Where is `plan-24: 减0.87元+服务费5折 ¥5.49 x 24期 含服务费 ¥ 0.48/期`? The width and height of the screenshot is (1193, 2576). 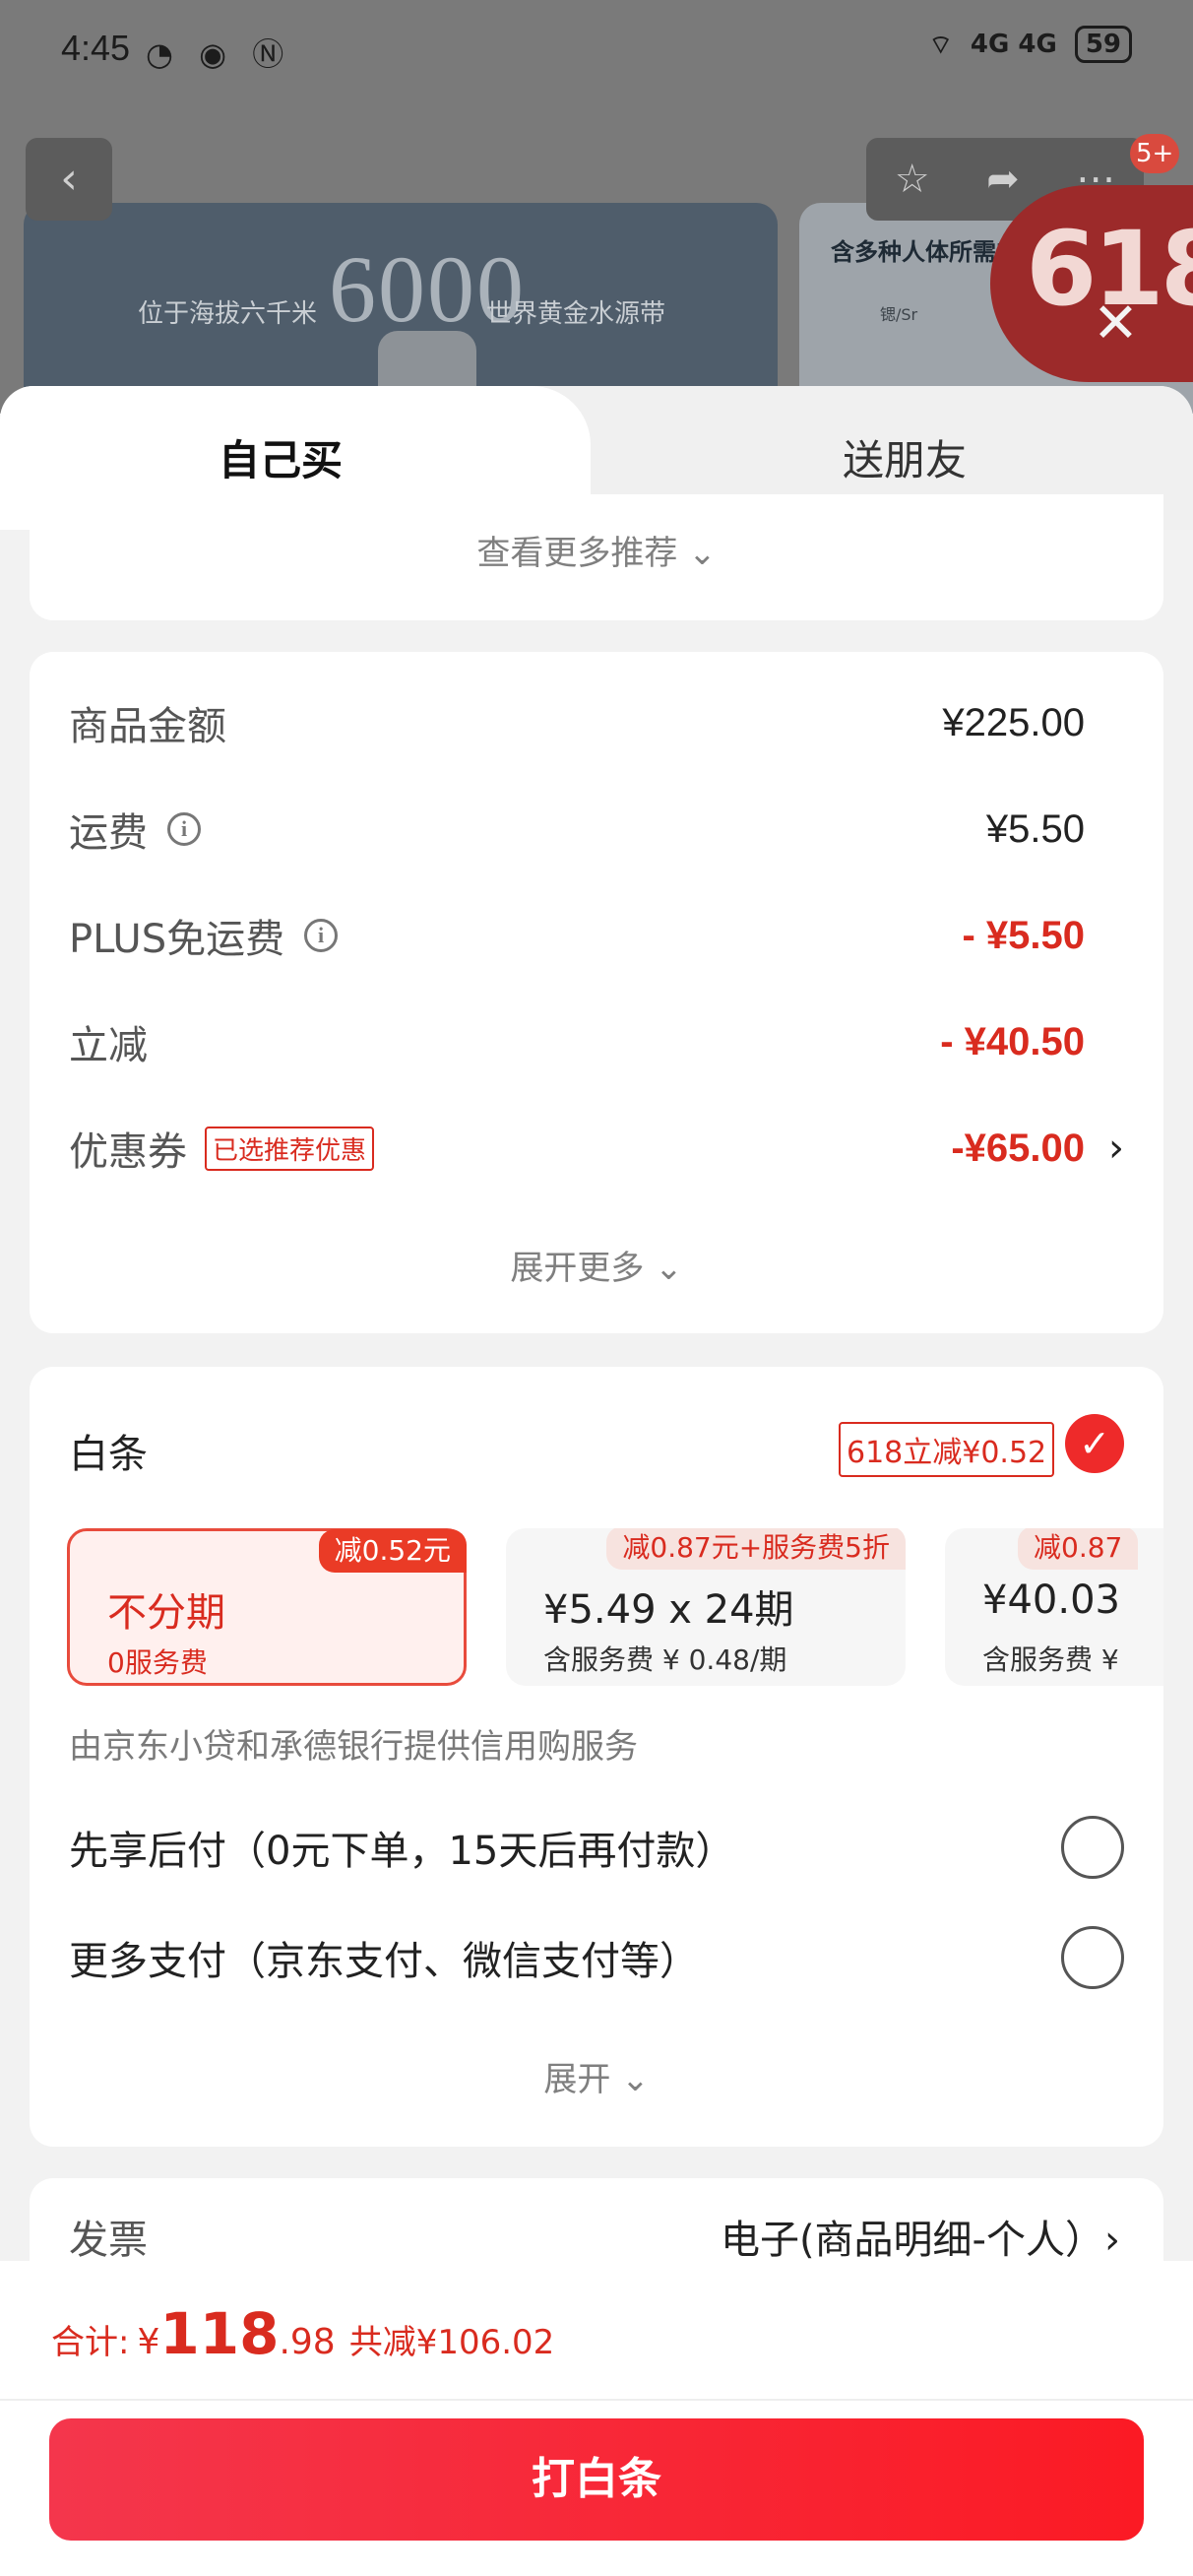
plan-24: 减0.87元+服务费5折 ¥5.49 x 24期 含服务费 ¥ 0.48/期 is located at coordinates (706, 1607).